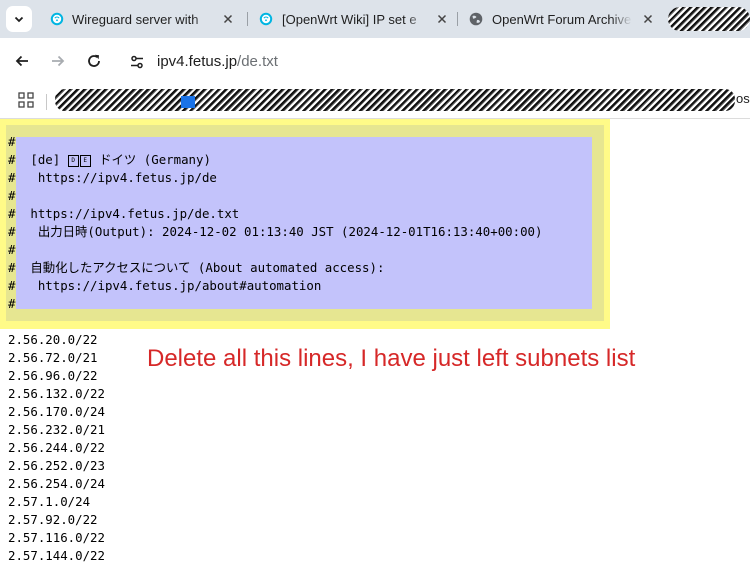 This screenshot has height=565, width=750. I want to click on tab-search-button, so click(19, 19).